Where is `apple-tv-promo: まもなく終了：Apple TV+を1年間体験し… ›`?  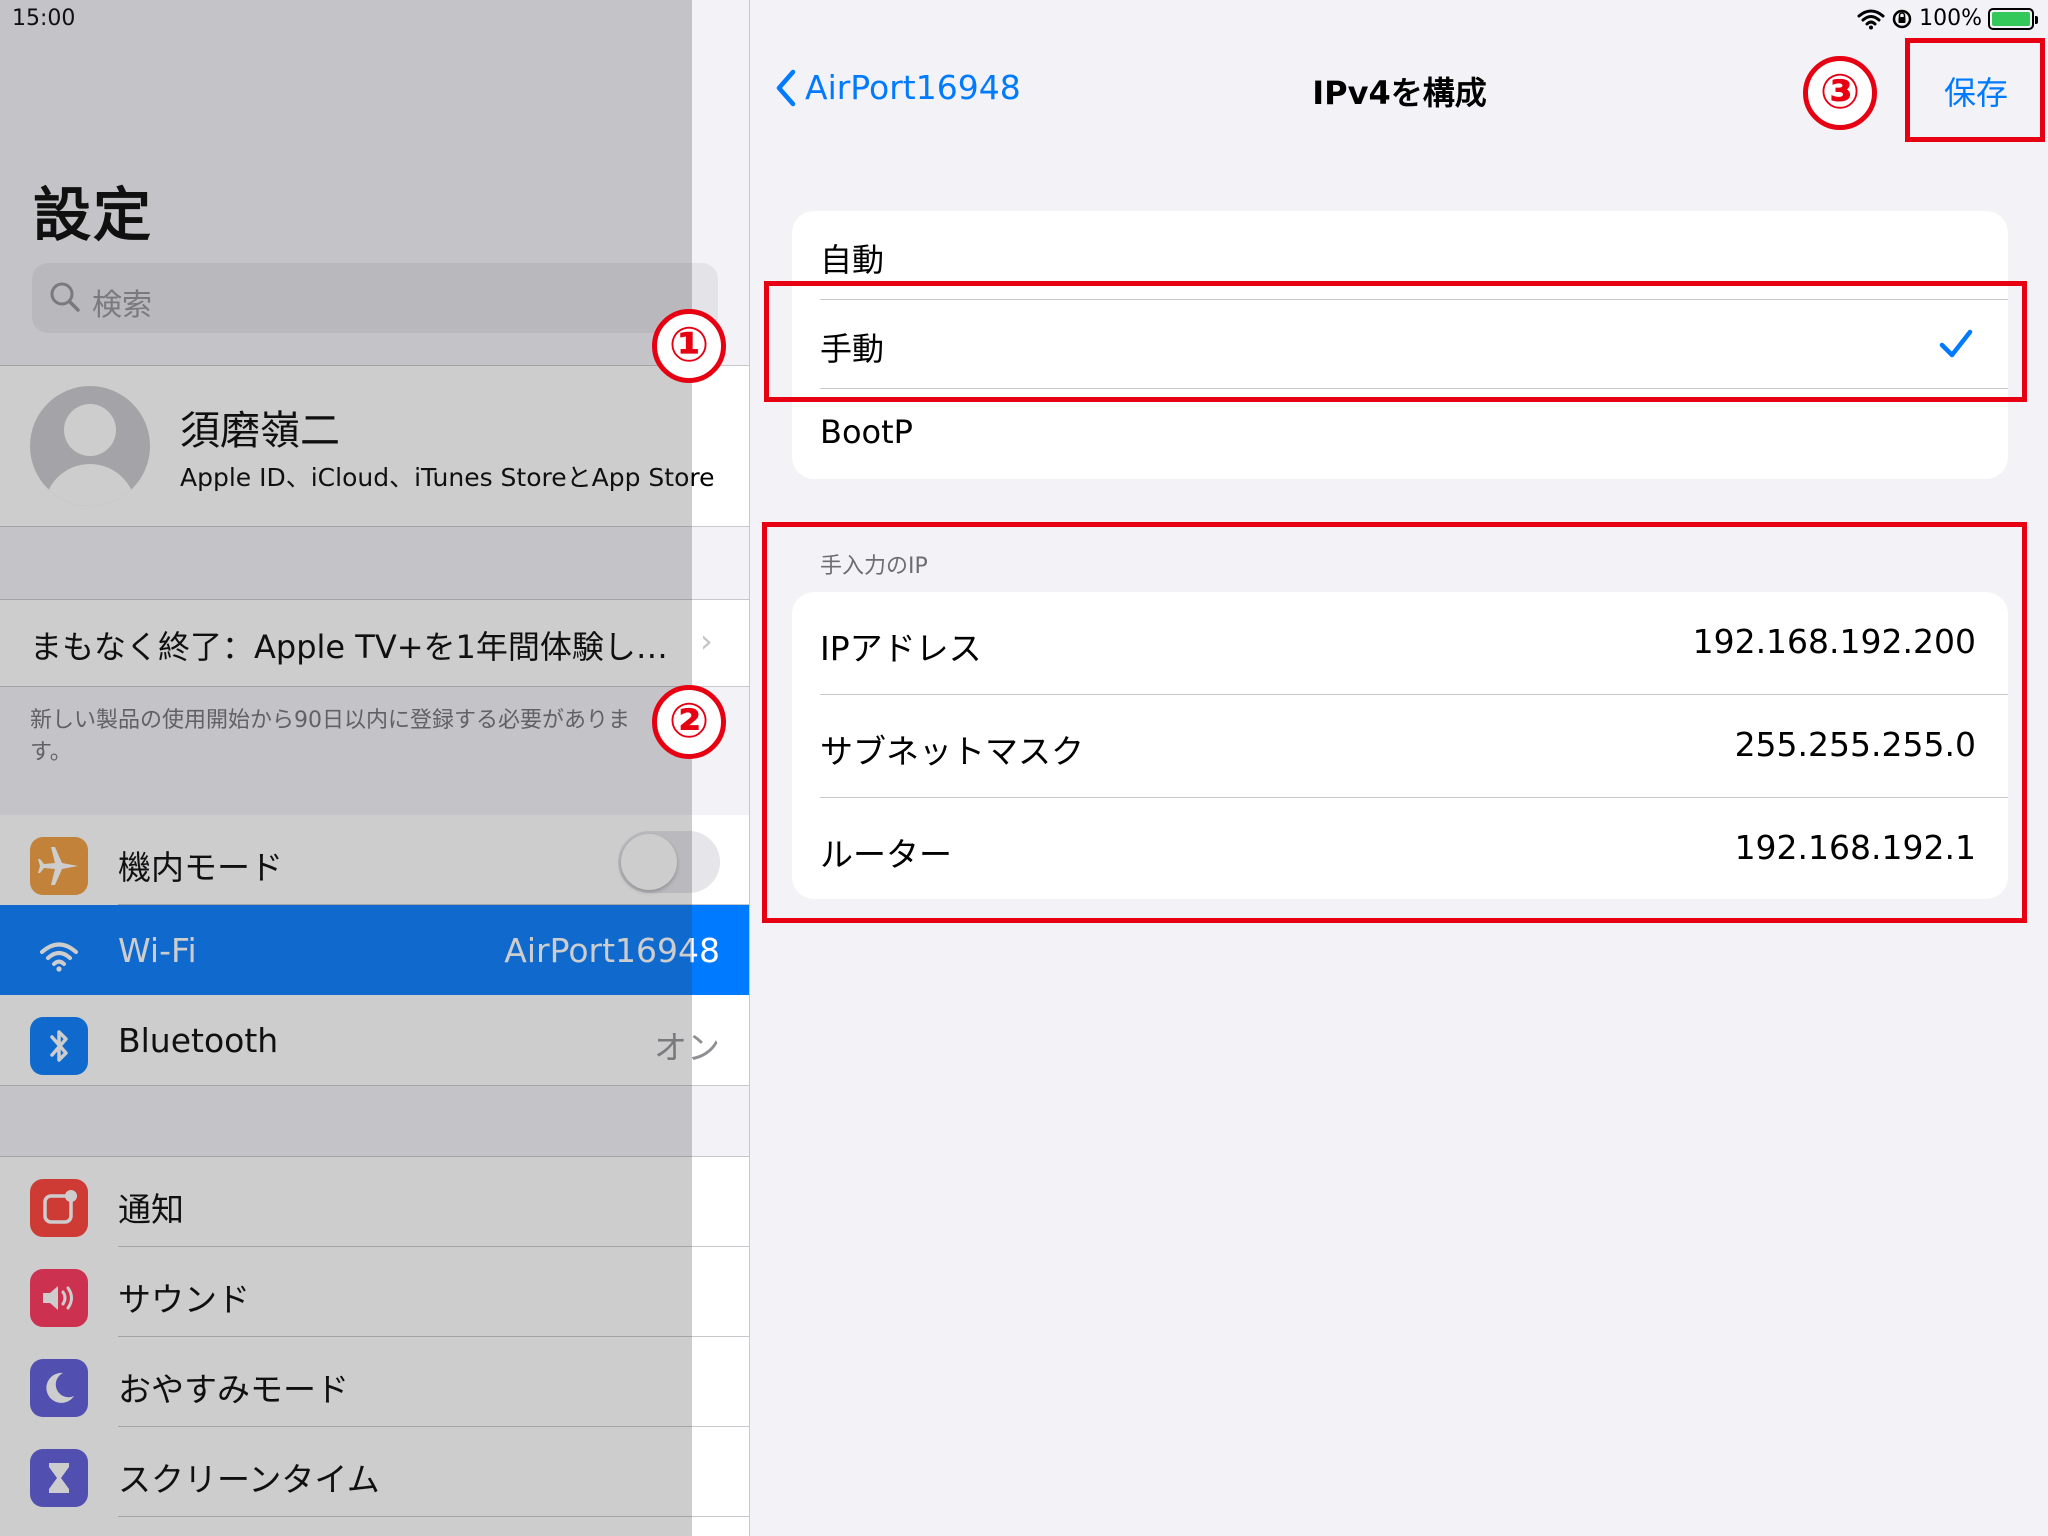
apple-tv-promo: まもなく終了：Apple TV+を1年間体験し… › is located at coordinates (374, 643).